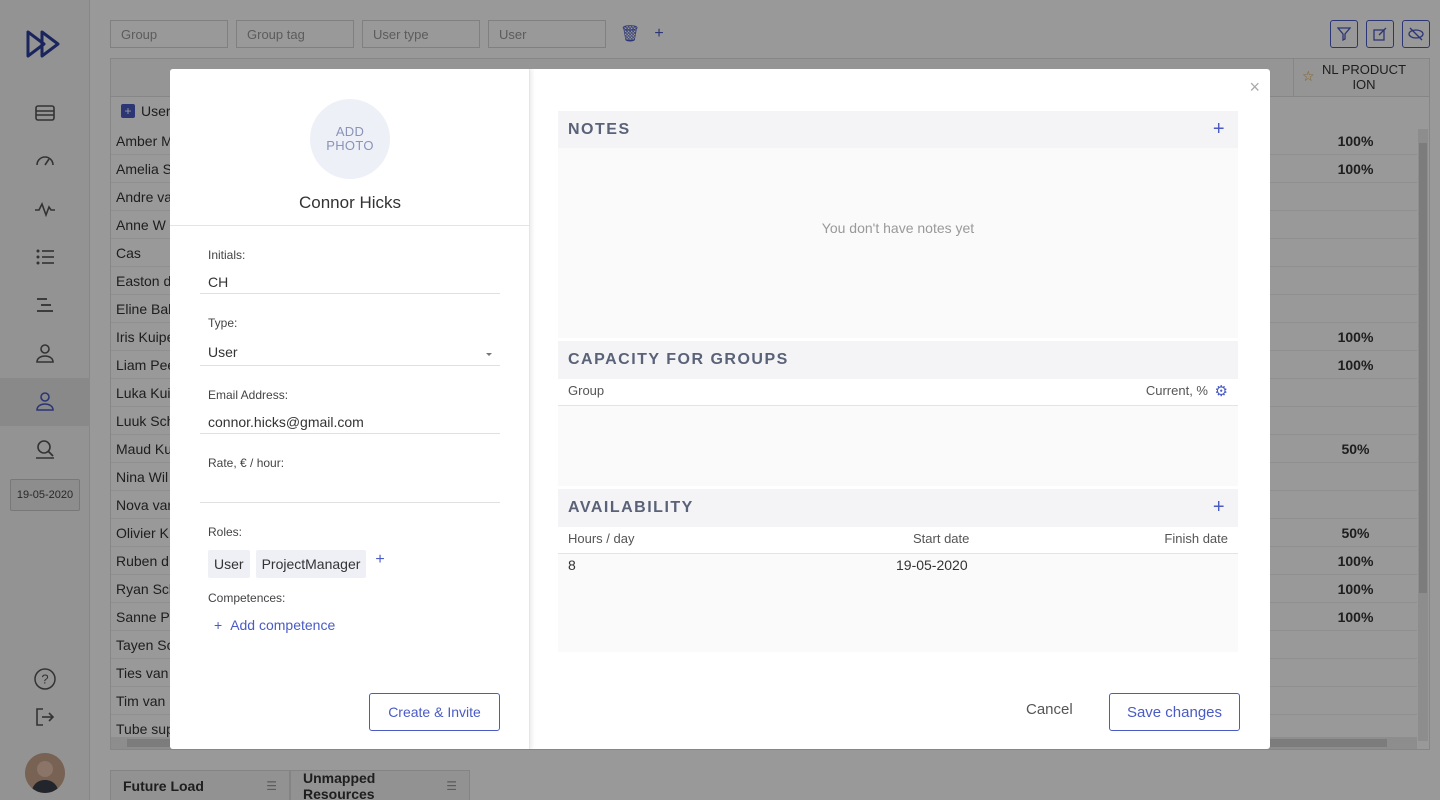 The image size is (1440, 800). I want to click on avail-col-hours: Hours / day, so click(601, 538).